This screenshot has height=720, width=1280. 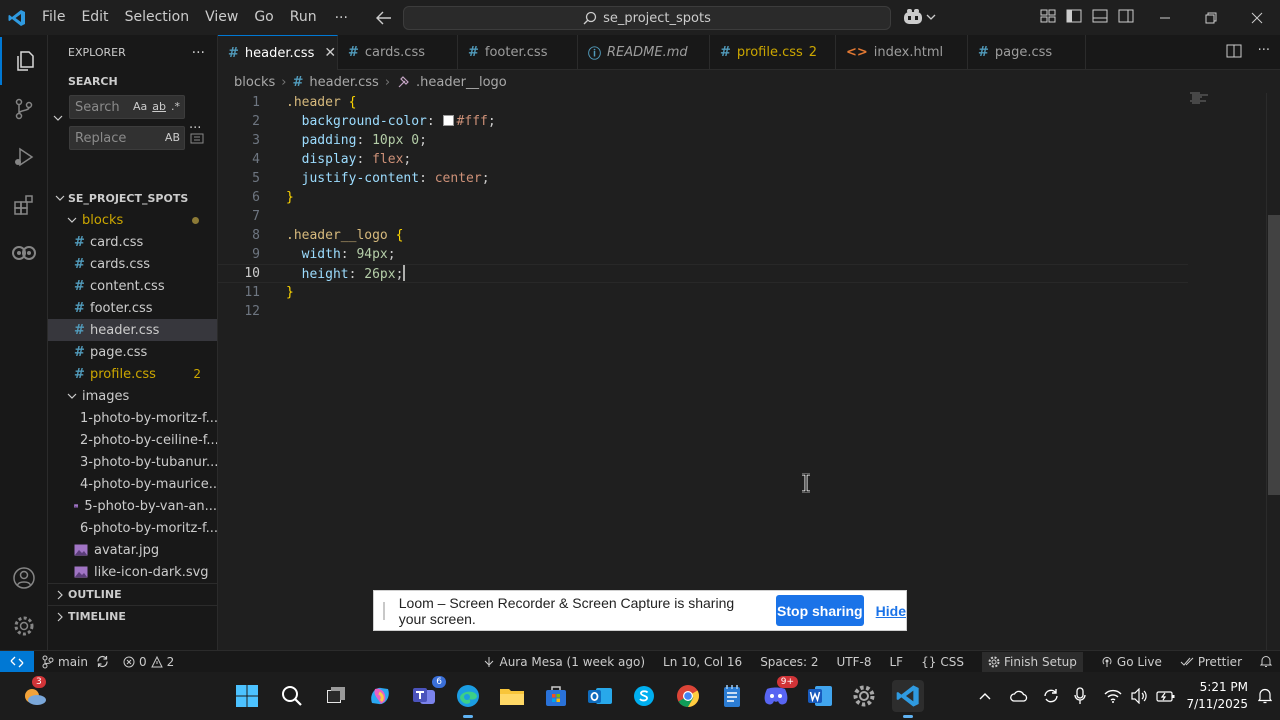 I want to click on search-input: Search Aa ab .*, so click(x=127, y=107).